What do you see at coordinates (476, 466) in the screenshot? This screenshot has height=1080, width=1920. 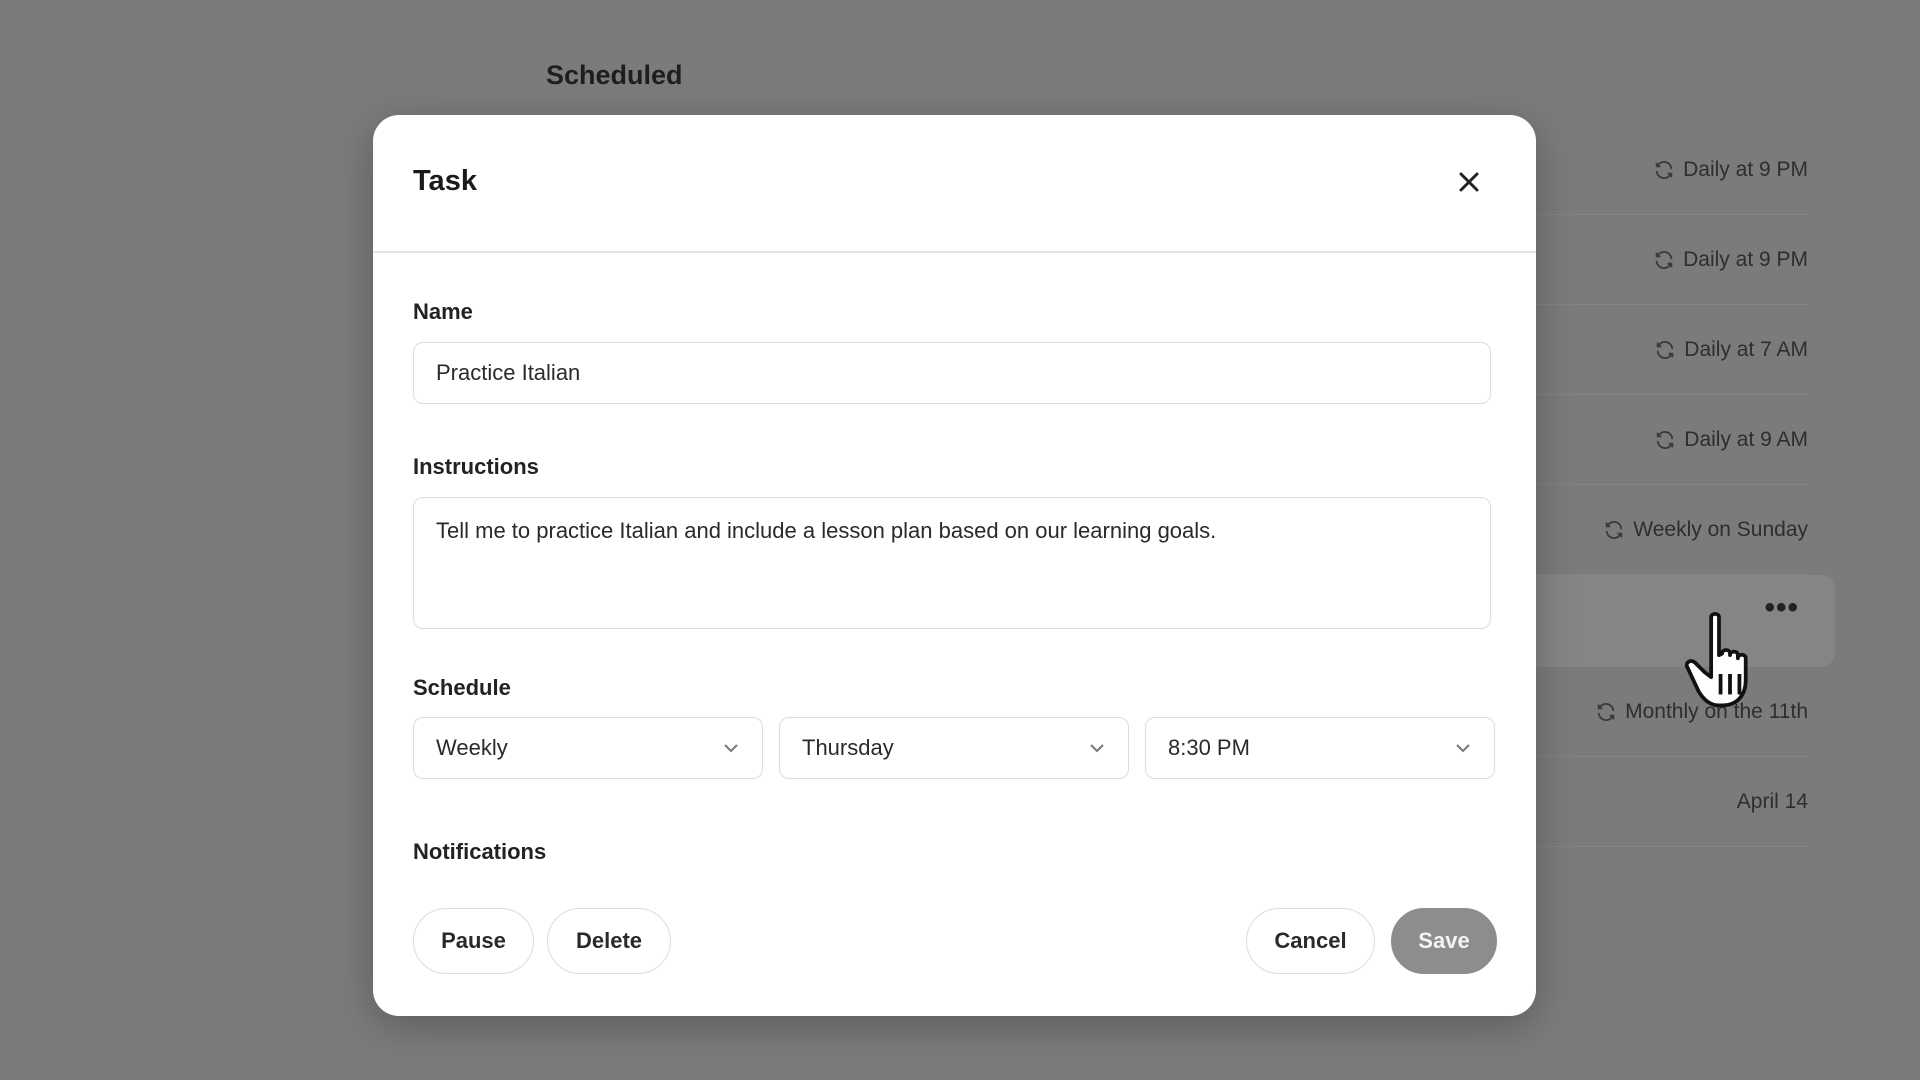 I see `instructions-label: Instructions` at bounding box center [476, 466].